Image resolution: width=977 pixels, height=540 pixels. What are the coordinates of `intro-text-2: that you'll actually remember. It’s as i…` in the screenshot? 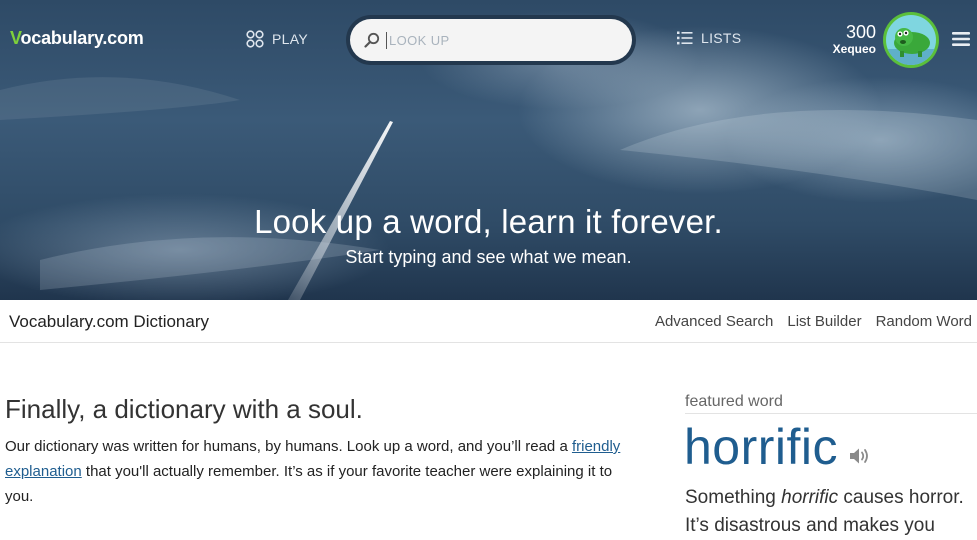 It's located at (309, 484).